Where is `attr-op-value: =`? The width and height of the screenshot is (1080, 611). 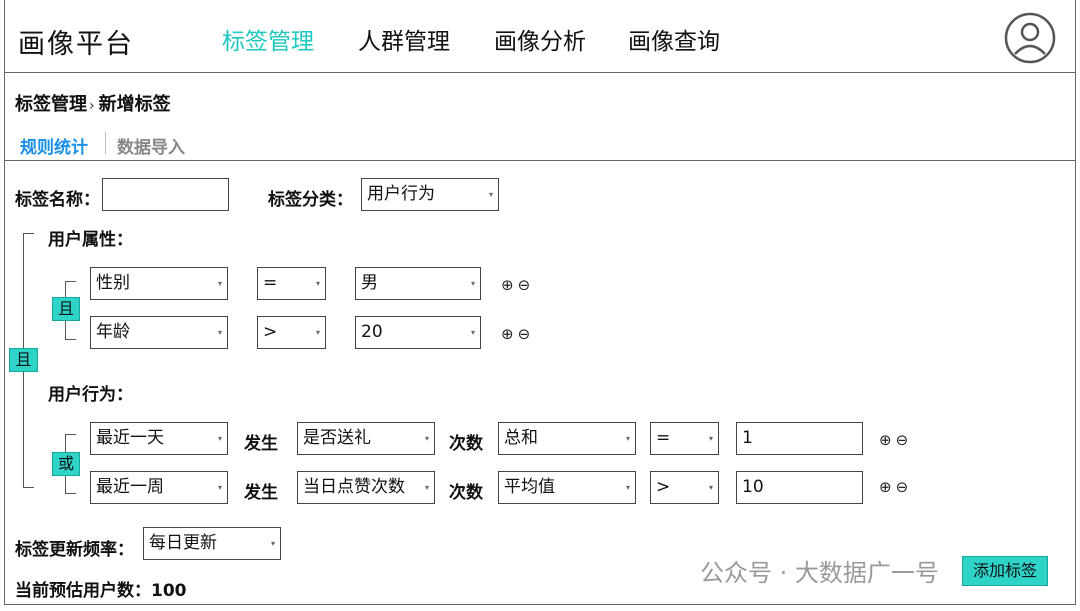
attr-op-value: = is located at coordinates (270, 283).